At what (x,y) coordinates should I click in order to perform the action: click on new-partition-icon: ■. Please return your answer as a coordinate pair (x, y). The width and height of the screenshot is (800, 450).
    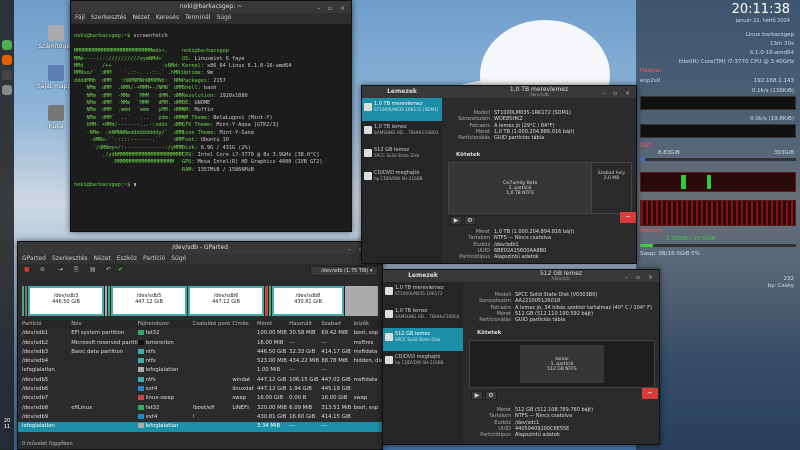
    Looking at the image, I should click on (27, 269).